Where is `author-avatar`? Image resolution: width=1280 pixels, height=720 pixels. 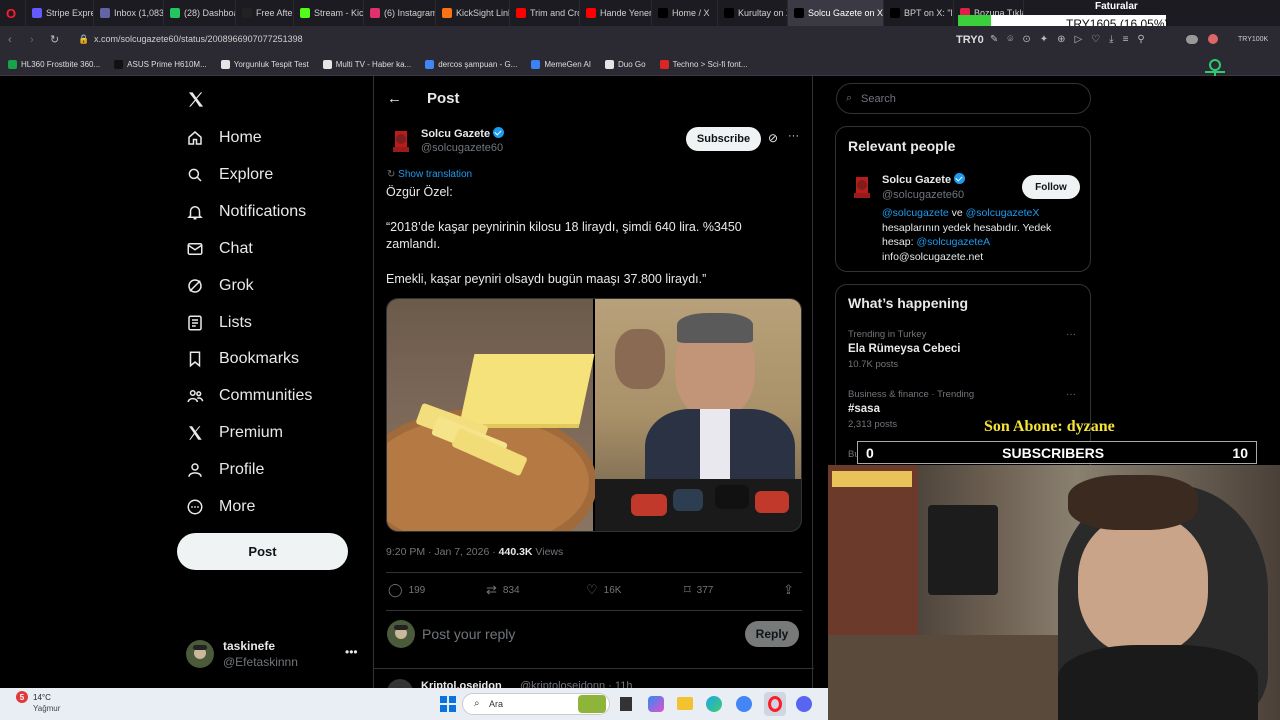
author-avatar is located at coordinates (401, 141).